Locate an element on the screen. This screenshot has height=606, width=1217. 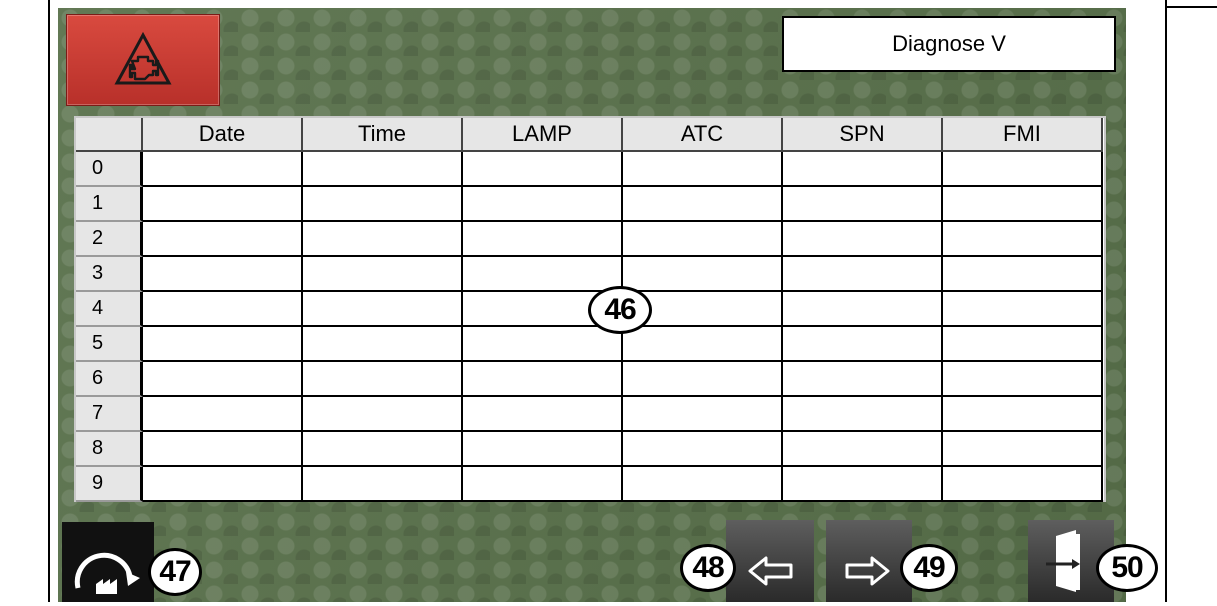
row-header: 3 is located at coordinates (109, 274).